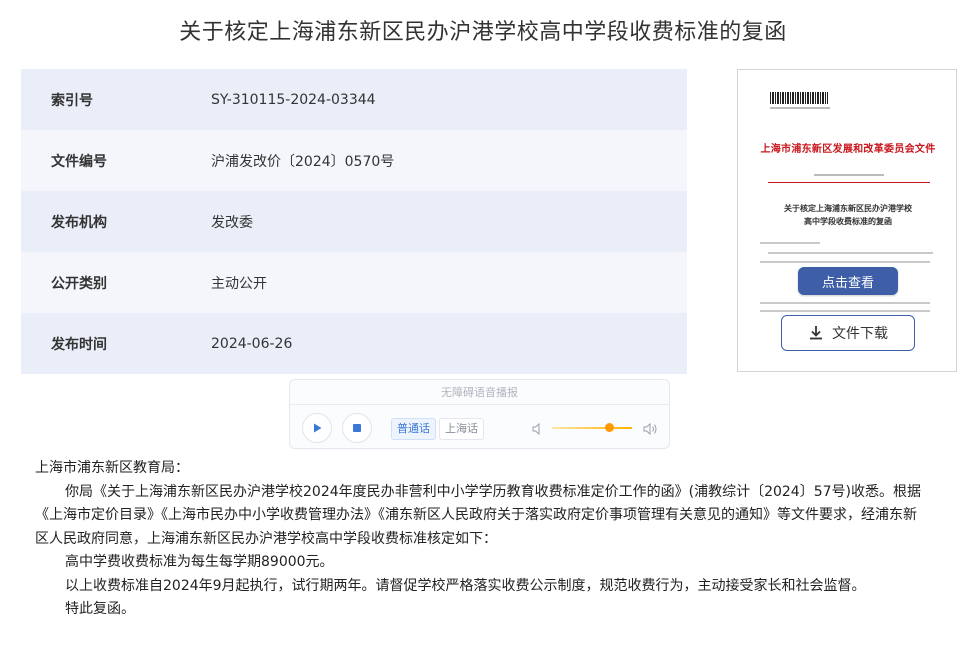 Image resolution: width=966 pixels, height=669 pixels. I want to click on meta-row-index: 索引号 SY-310115-2024-03344, so click(354, 99).